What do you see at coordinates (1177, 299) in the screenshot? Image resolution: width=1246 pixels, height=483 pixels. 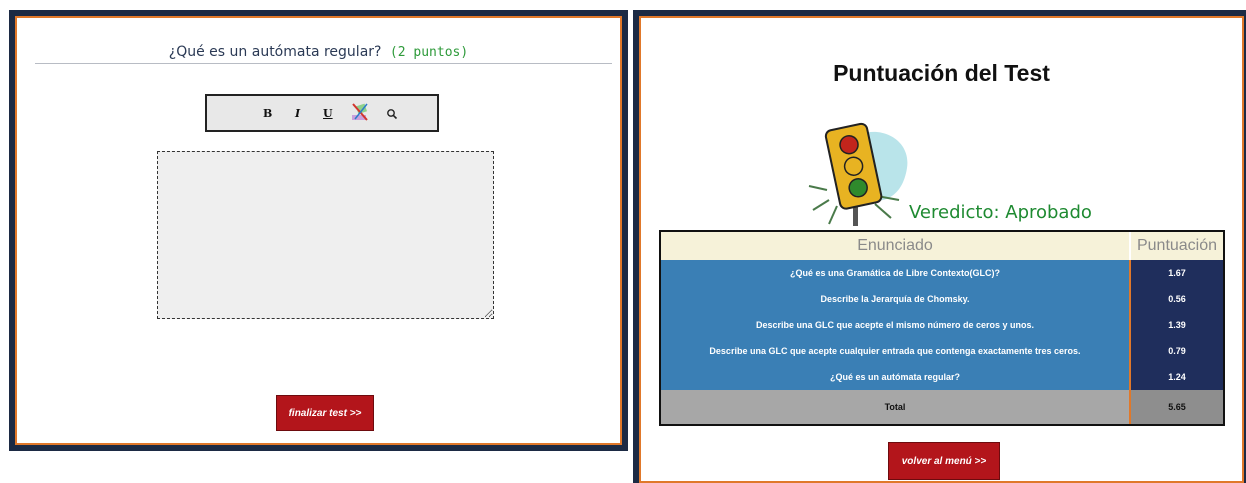 I see `table-row-score: 0.56` at bounding box center [1177, 299].